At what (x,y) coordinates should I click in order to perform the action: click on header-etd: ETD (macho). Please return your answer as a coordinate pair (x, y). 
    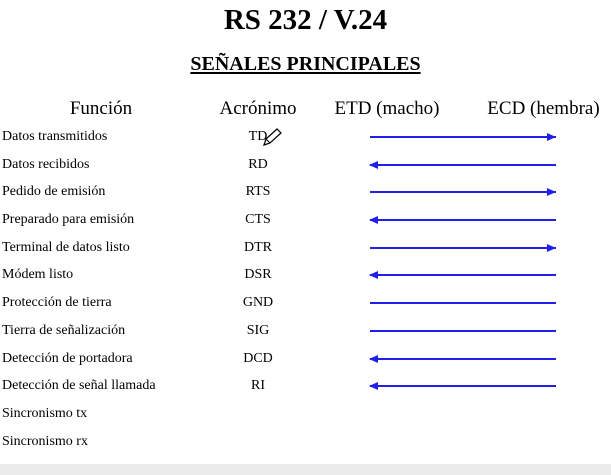
    Looking at the image, I should click on (387, 108).